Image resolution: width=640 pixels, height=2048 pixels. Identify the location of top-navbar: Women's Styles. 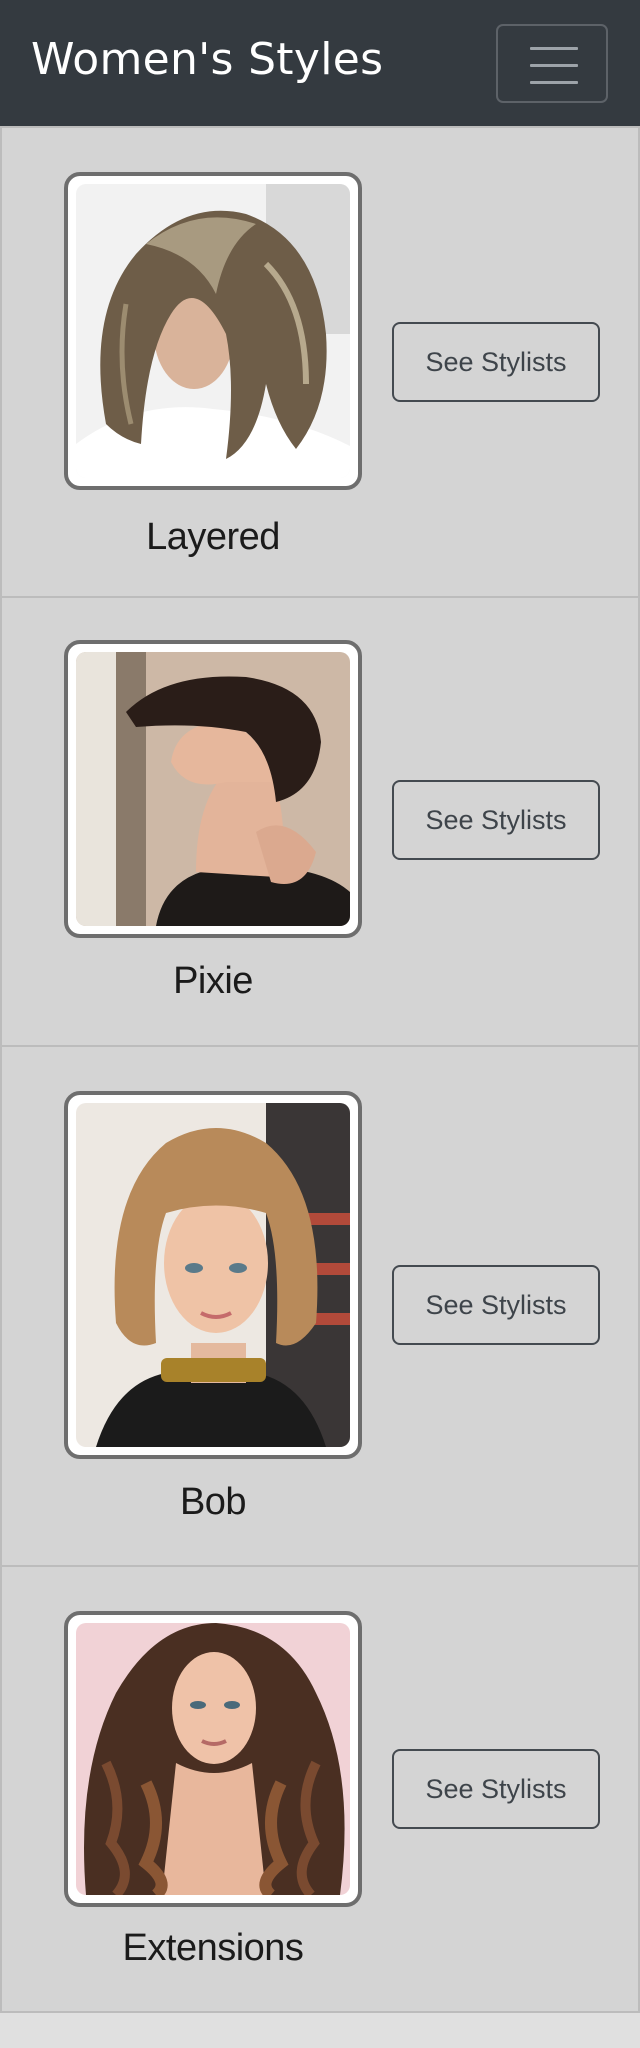
(320, 63).